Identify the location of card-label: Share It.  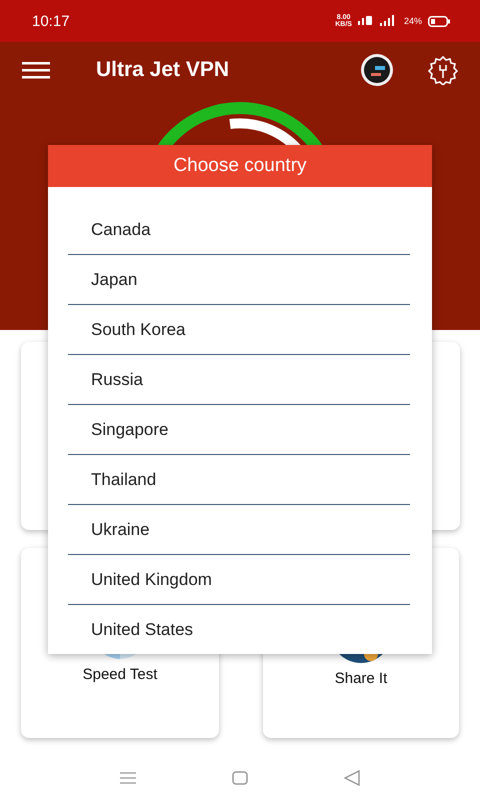
(361, 678).